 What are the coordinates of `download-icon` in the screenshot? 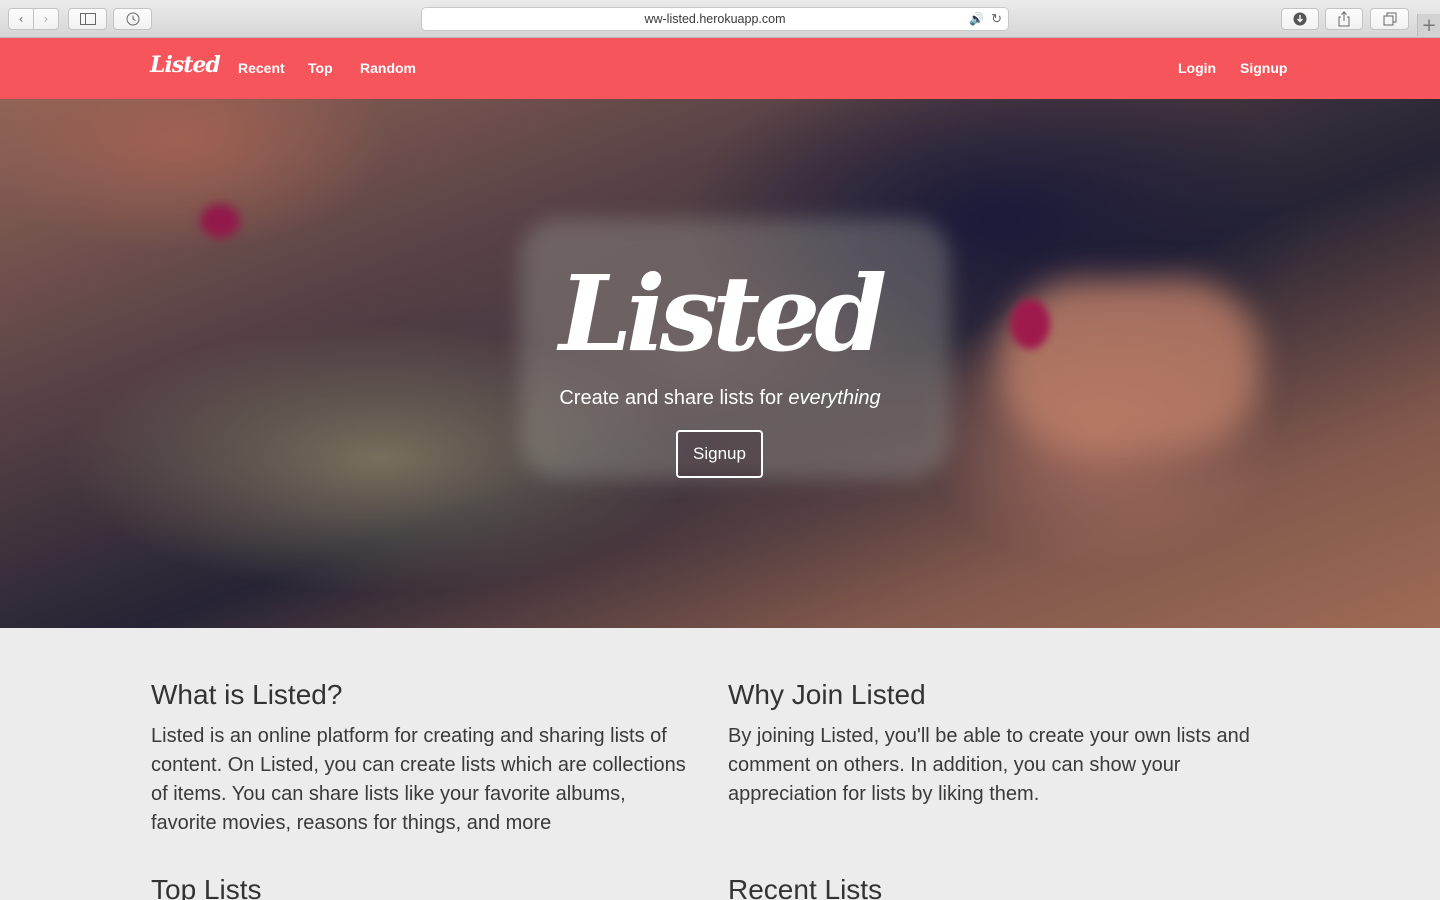 It's located at (1300, 19).